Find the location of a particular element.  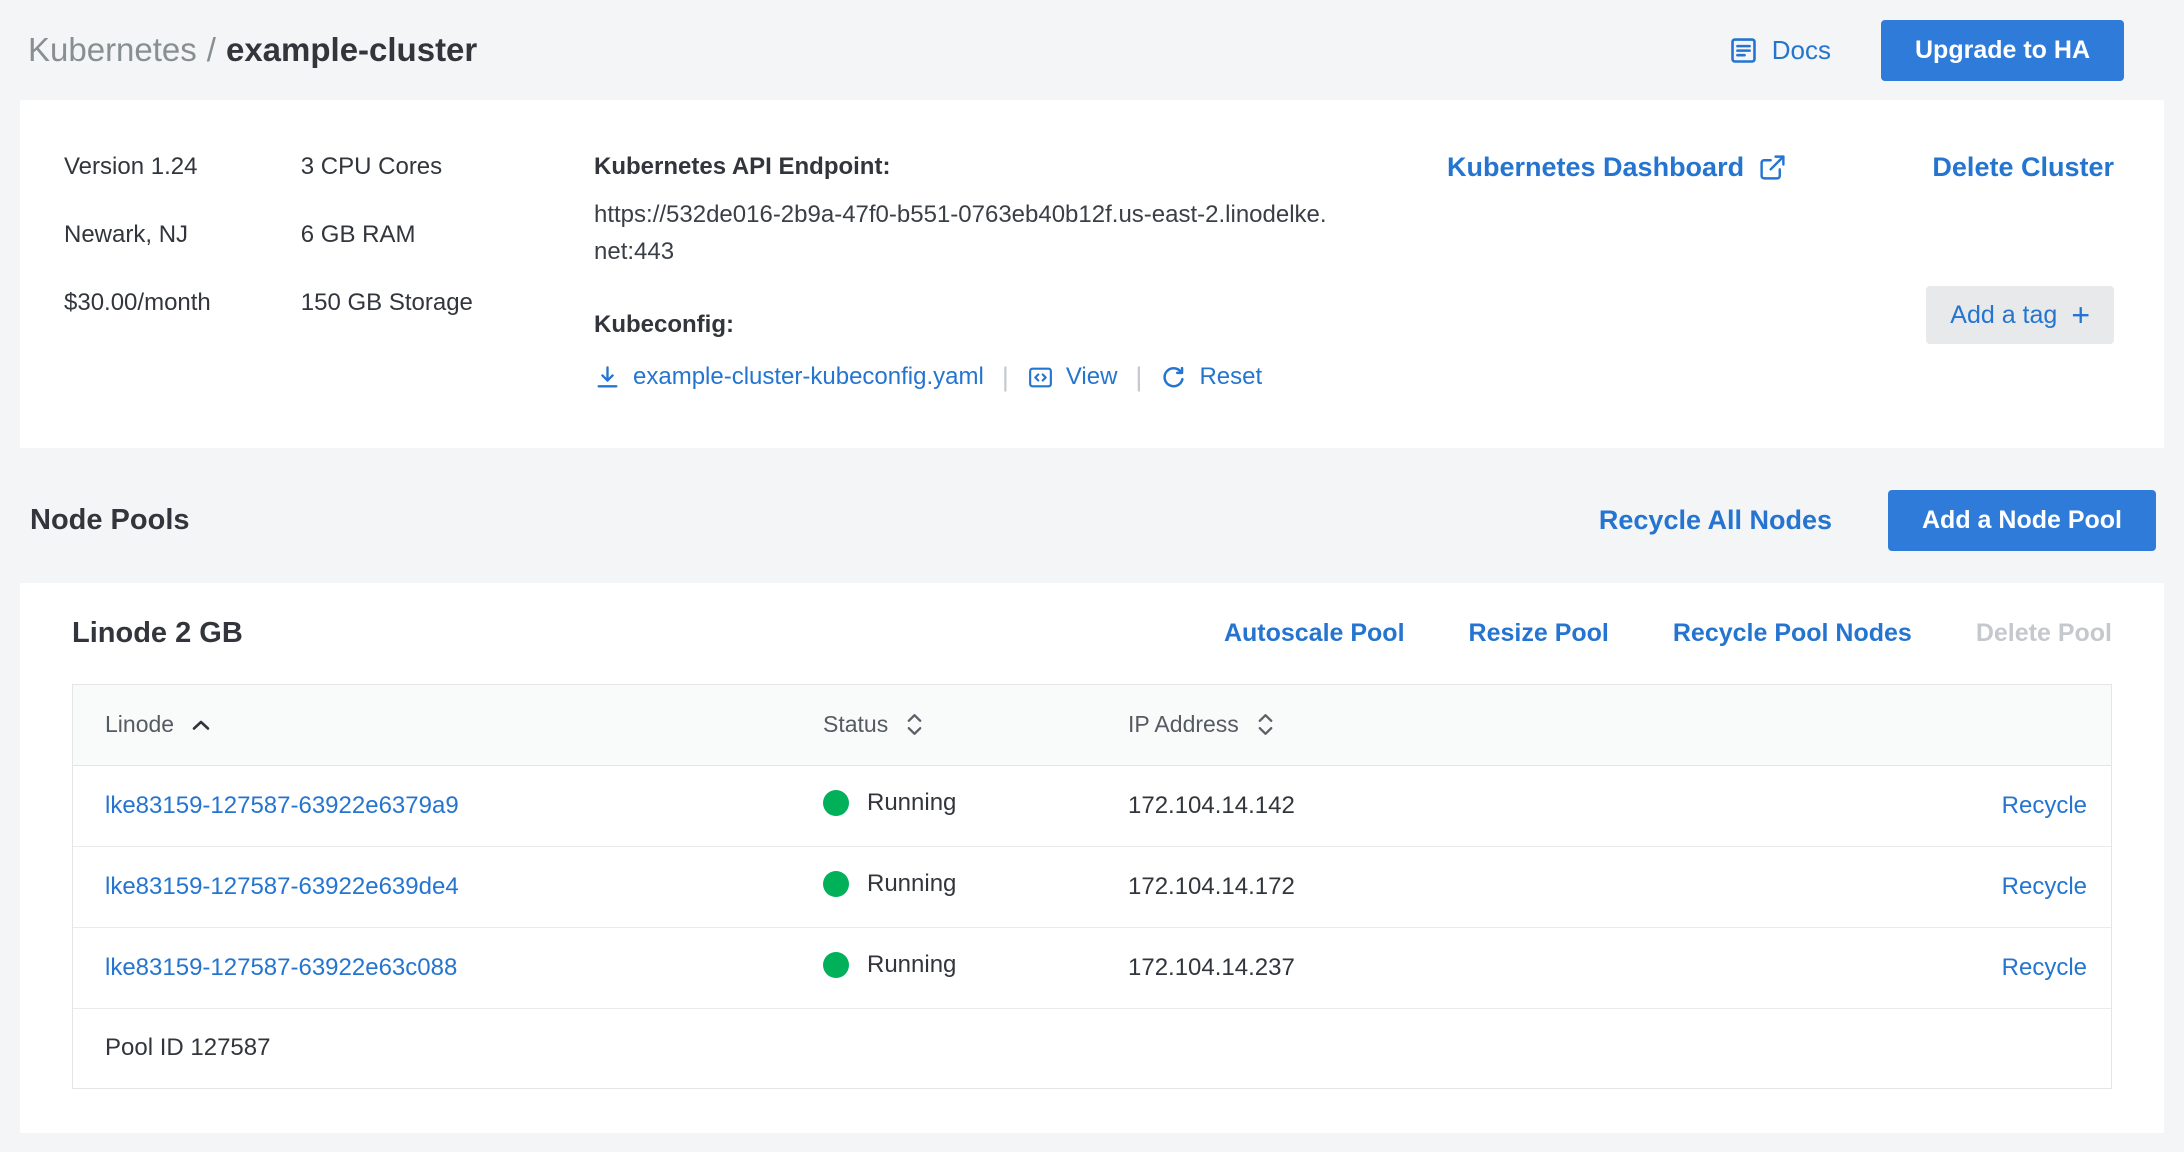

kubeconfig-actions: example-cluster-kubeconfig.yaml | View | is located at coordinates (966, 377).